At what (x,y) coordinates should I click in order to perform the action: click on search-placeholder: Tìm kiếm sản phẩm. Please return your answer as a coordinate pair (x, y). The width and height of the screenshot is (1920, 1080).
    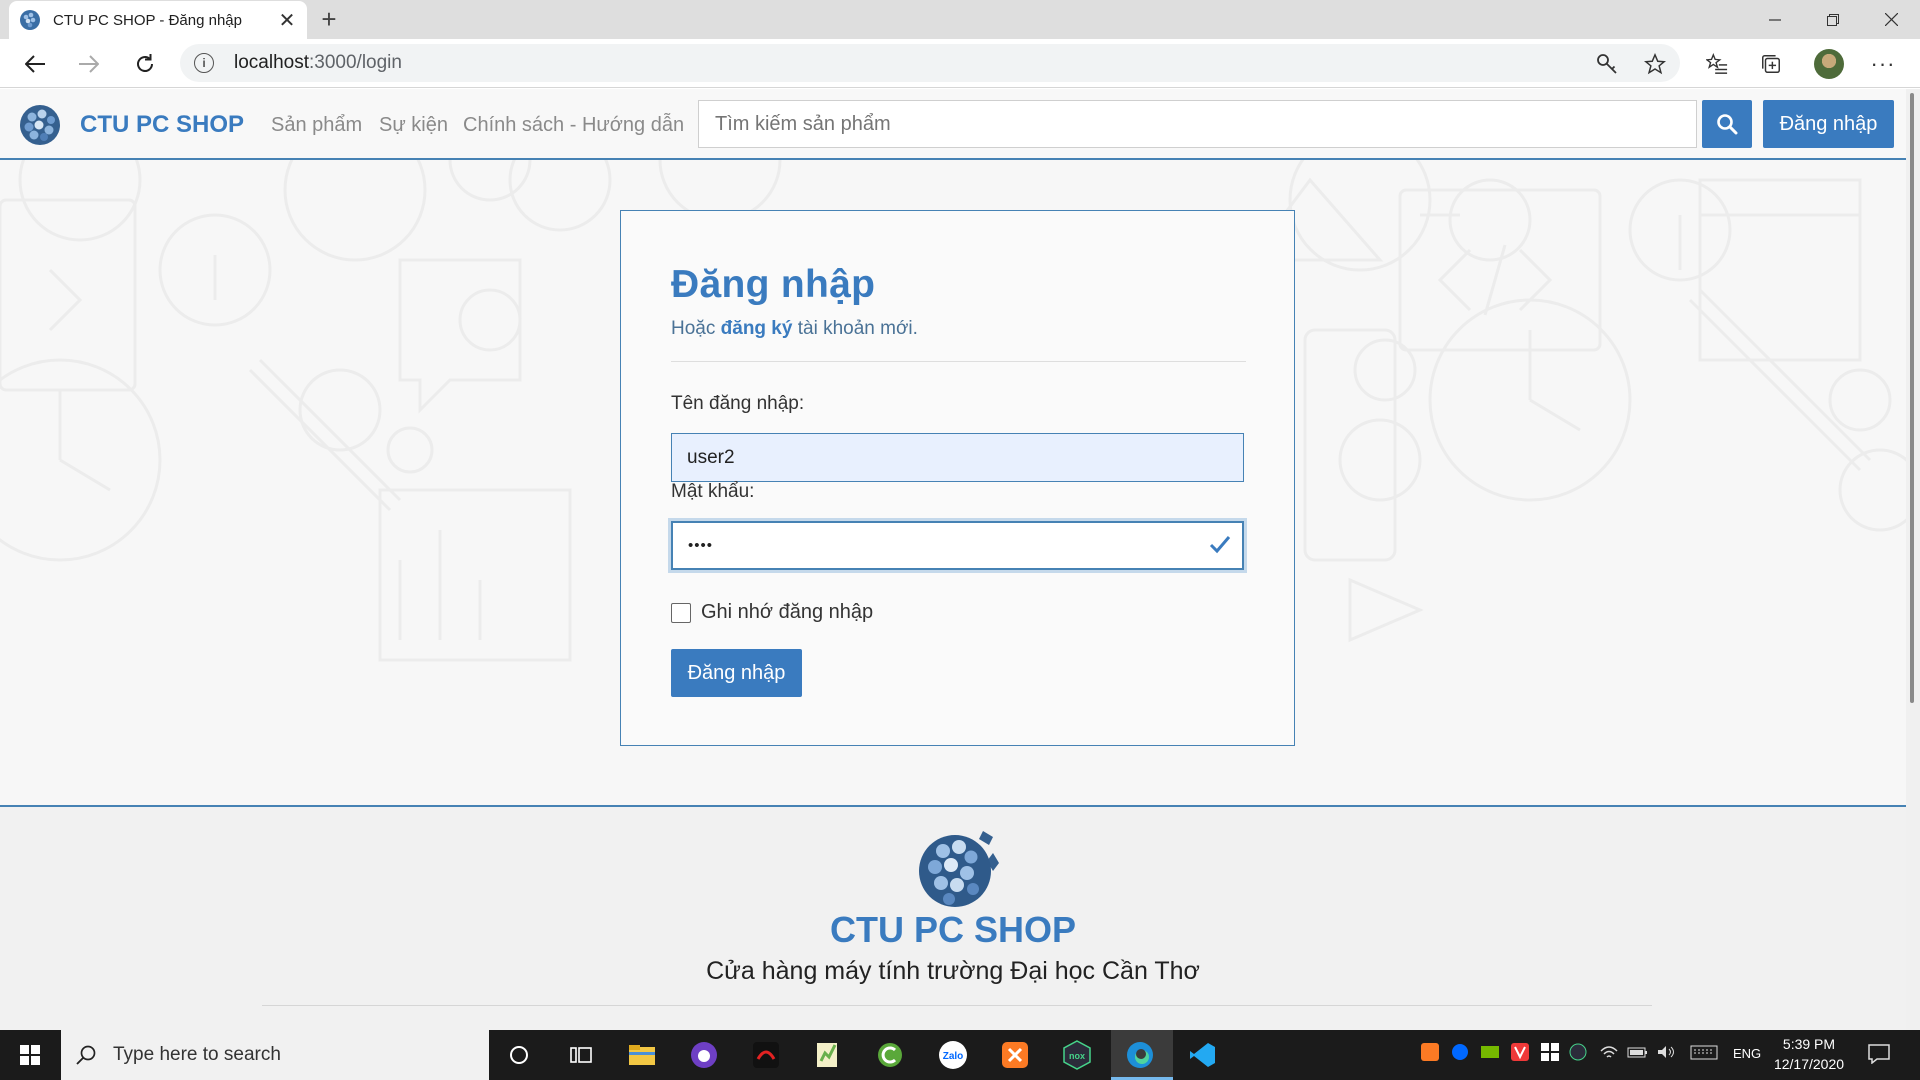
    Looking at the image, I should click on (803, 123).